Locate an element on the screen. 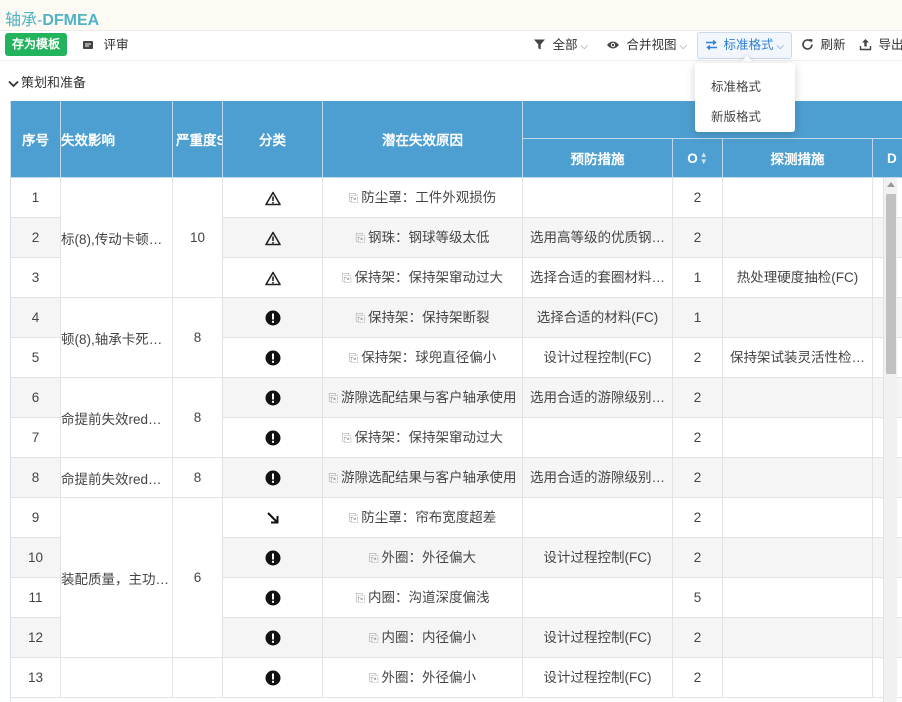  cause-text: 保持架：保持架断裂 is located at coordinates (429, 317).